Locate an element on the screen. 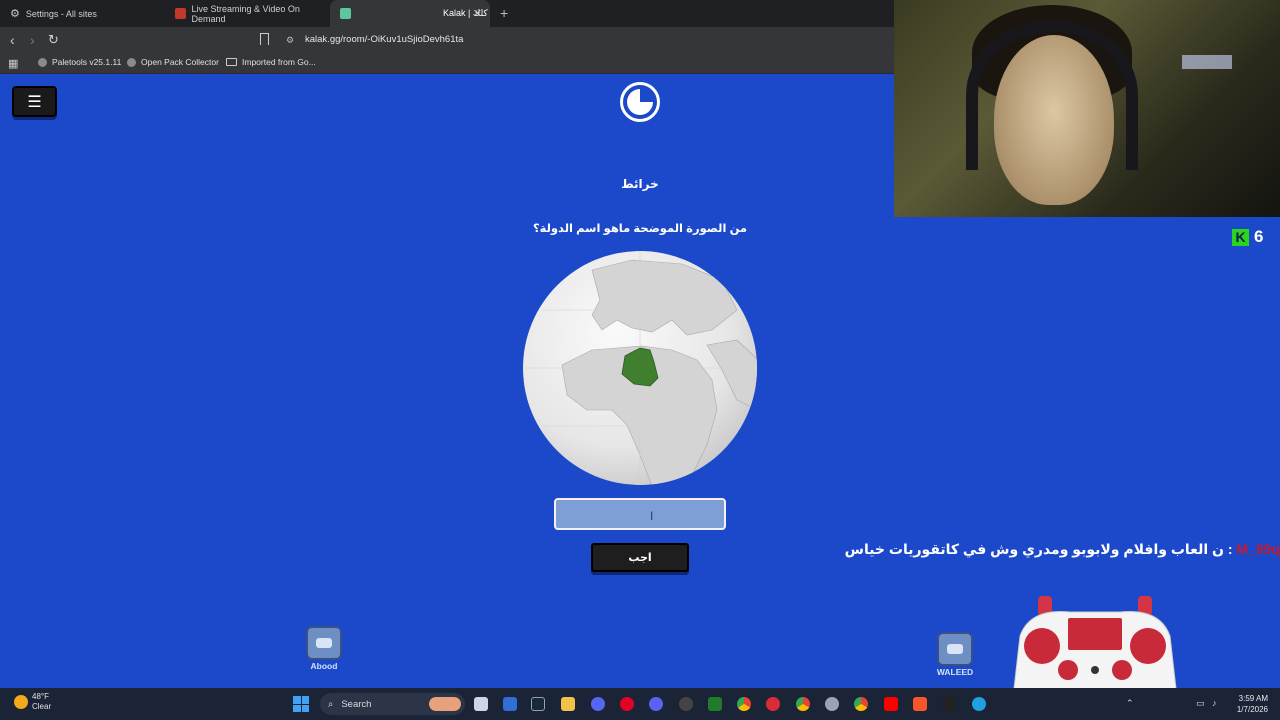 The height and width of the screenshot is (720, 1280). score-value: 6 is located at coordinates (1259, 236).